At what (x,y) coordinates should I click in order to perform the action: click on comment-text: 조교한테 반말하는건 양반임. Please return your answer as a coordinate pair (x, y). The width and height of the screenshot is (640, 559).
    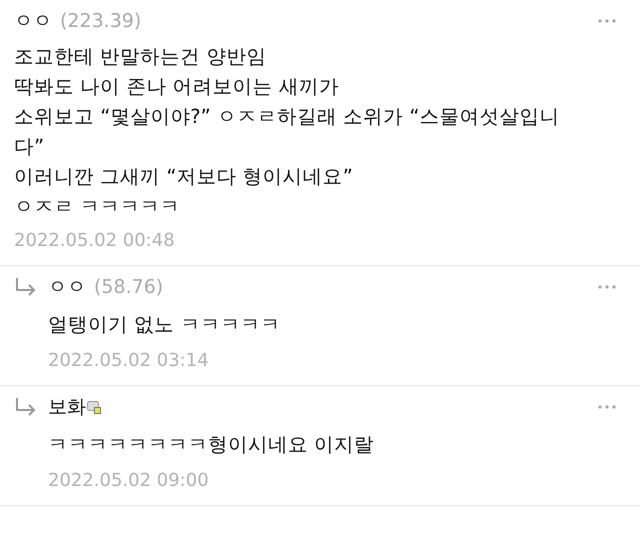
    Looking at the image, I should click on (141, 57).